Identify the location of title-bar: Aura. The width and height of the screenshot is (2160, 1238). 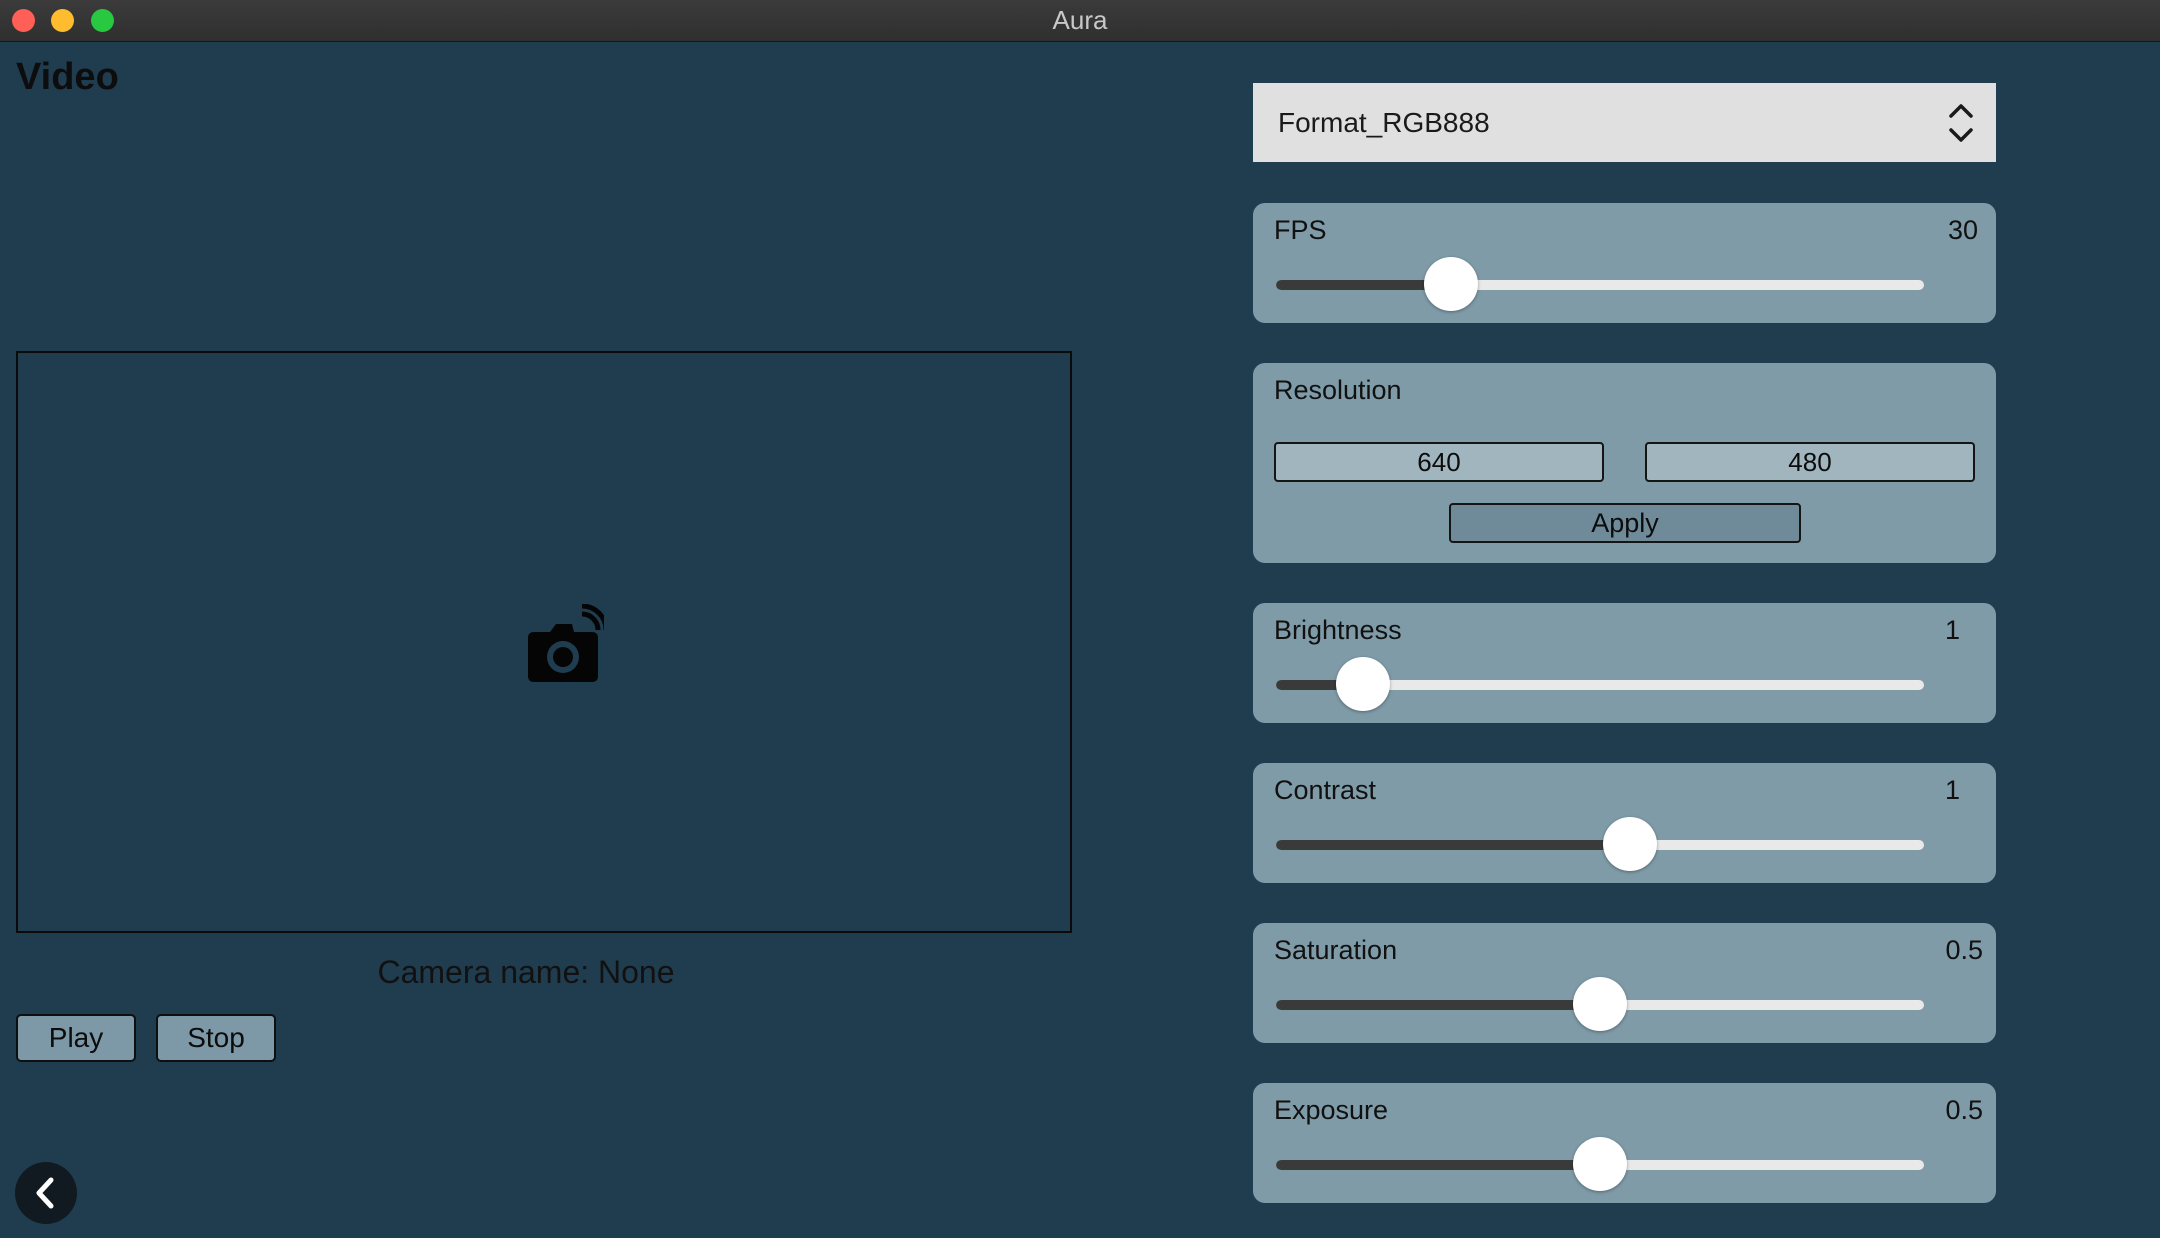
(1080, 21).